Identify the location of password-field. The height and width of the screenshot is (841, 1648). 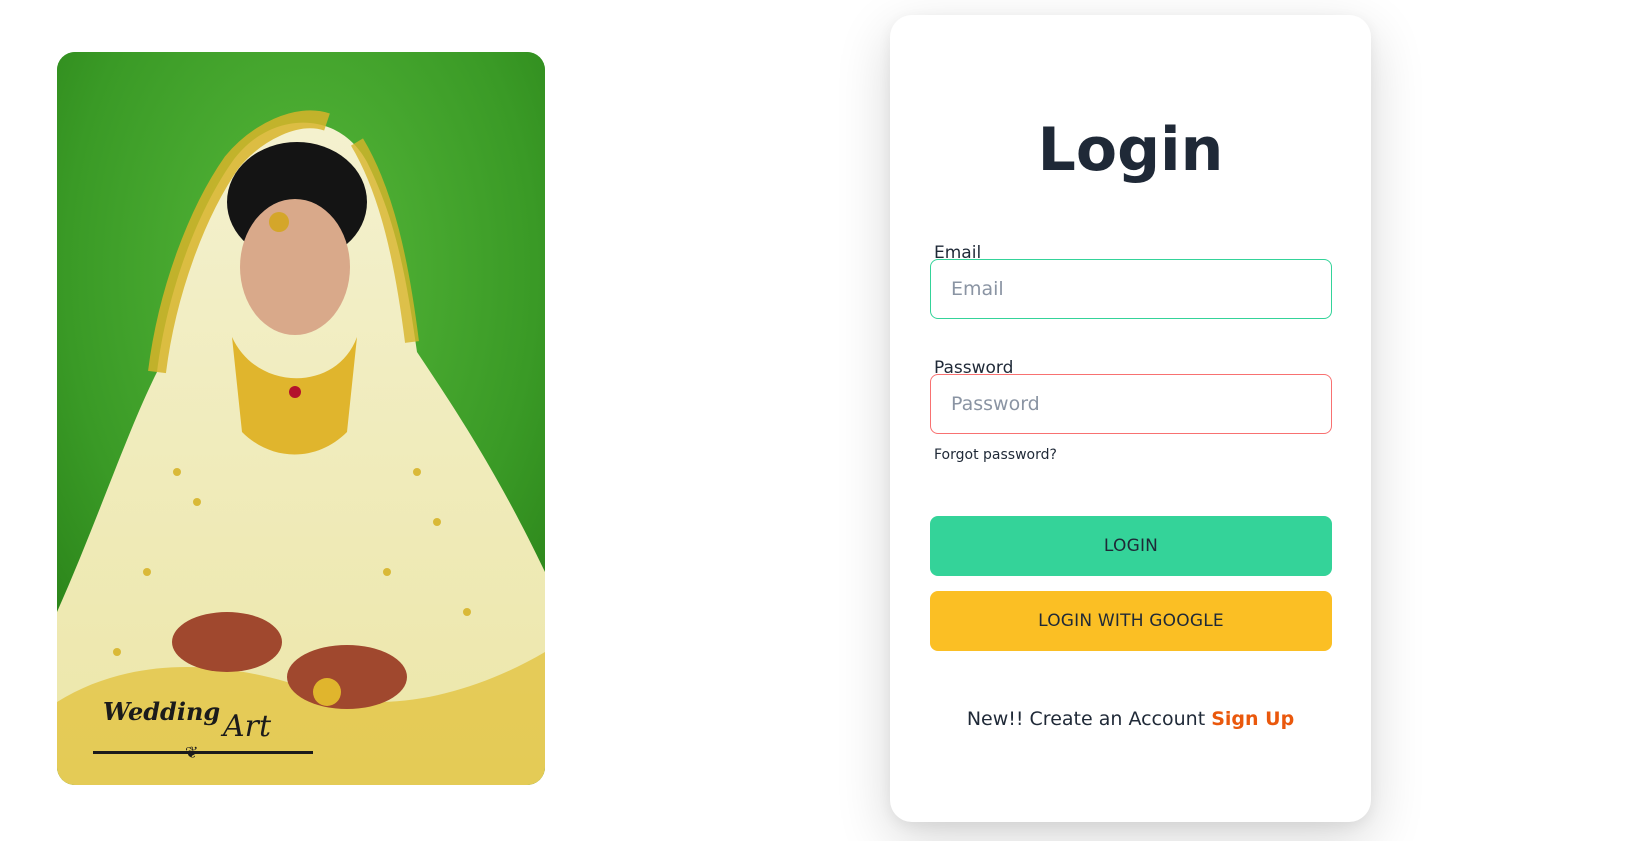
(1131, 404).